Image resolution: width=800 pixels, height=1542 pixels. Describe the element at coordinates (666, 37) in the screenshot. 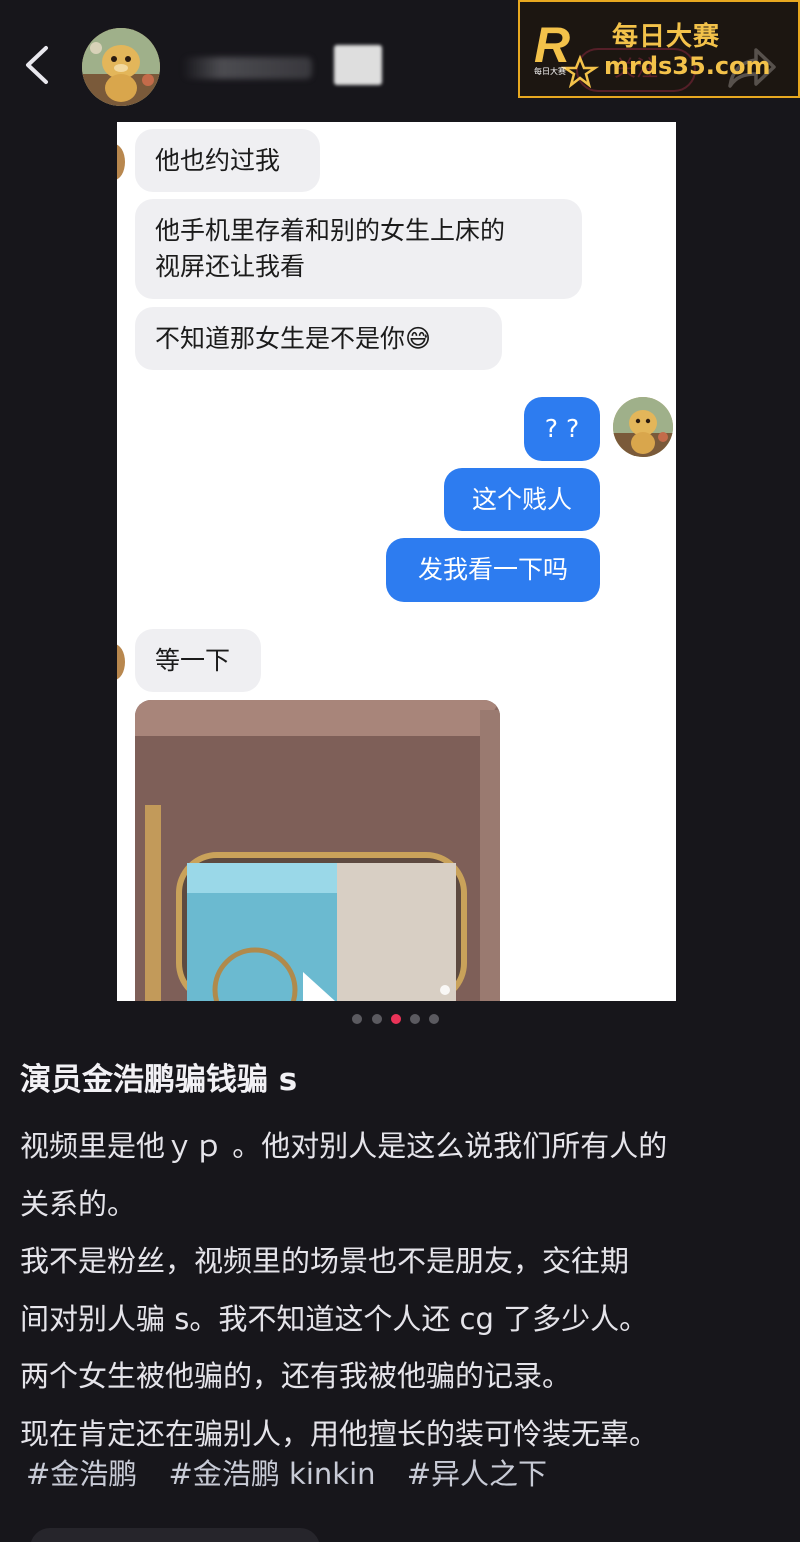

I see `watermark-title: 每日大赛` at that location.